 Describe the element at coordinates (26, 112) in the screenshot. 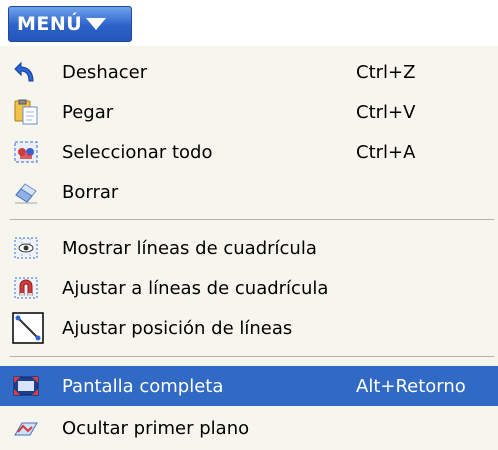

I see `paste-icon` at that location.